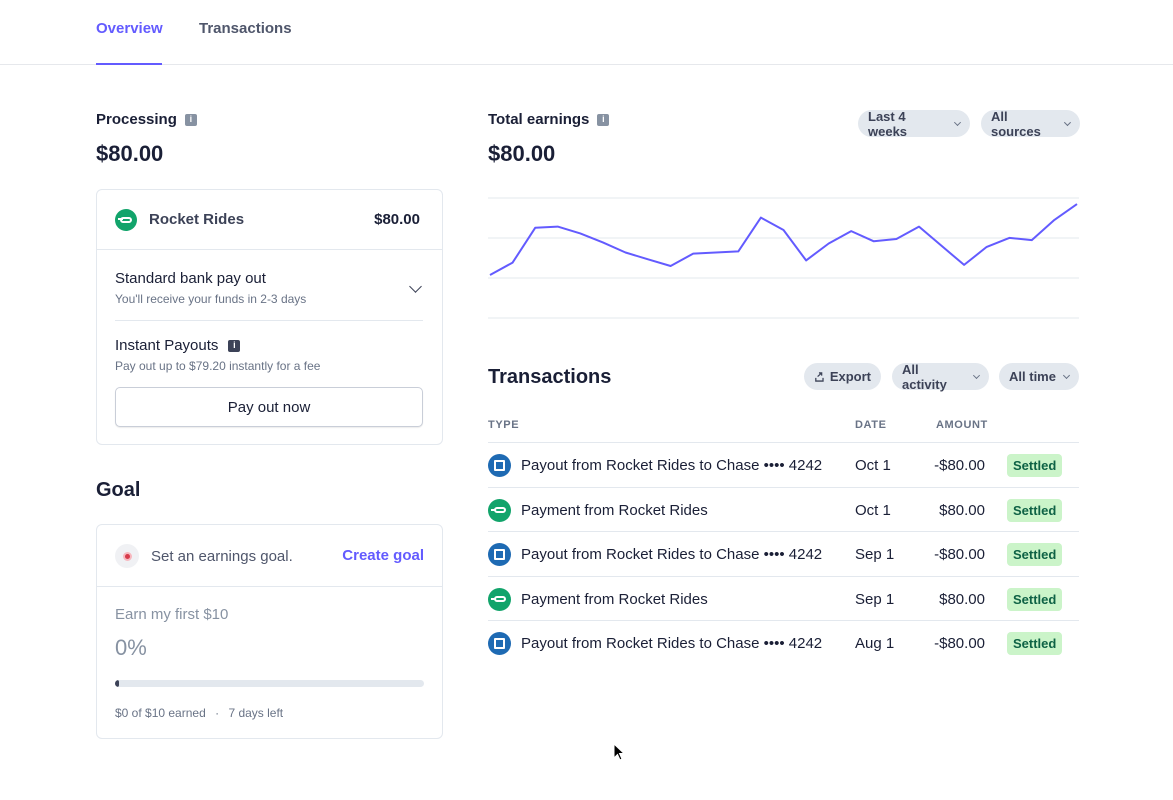  Describe the element at coordinates (550, 377) in the screenshot. I see `transactions-heading: Transactions` at that location.